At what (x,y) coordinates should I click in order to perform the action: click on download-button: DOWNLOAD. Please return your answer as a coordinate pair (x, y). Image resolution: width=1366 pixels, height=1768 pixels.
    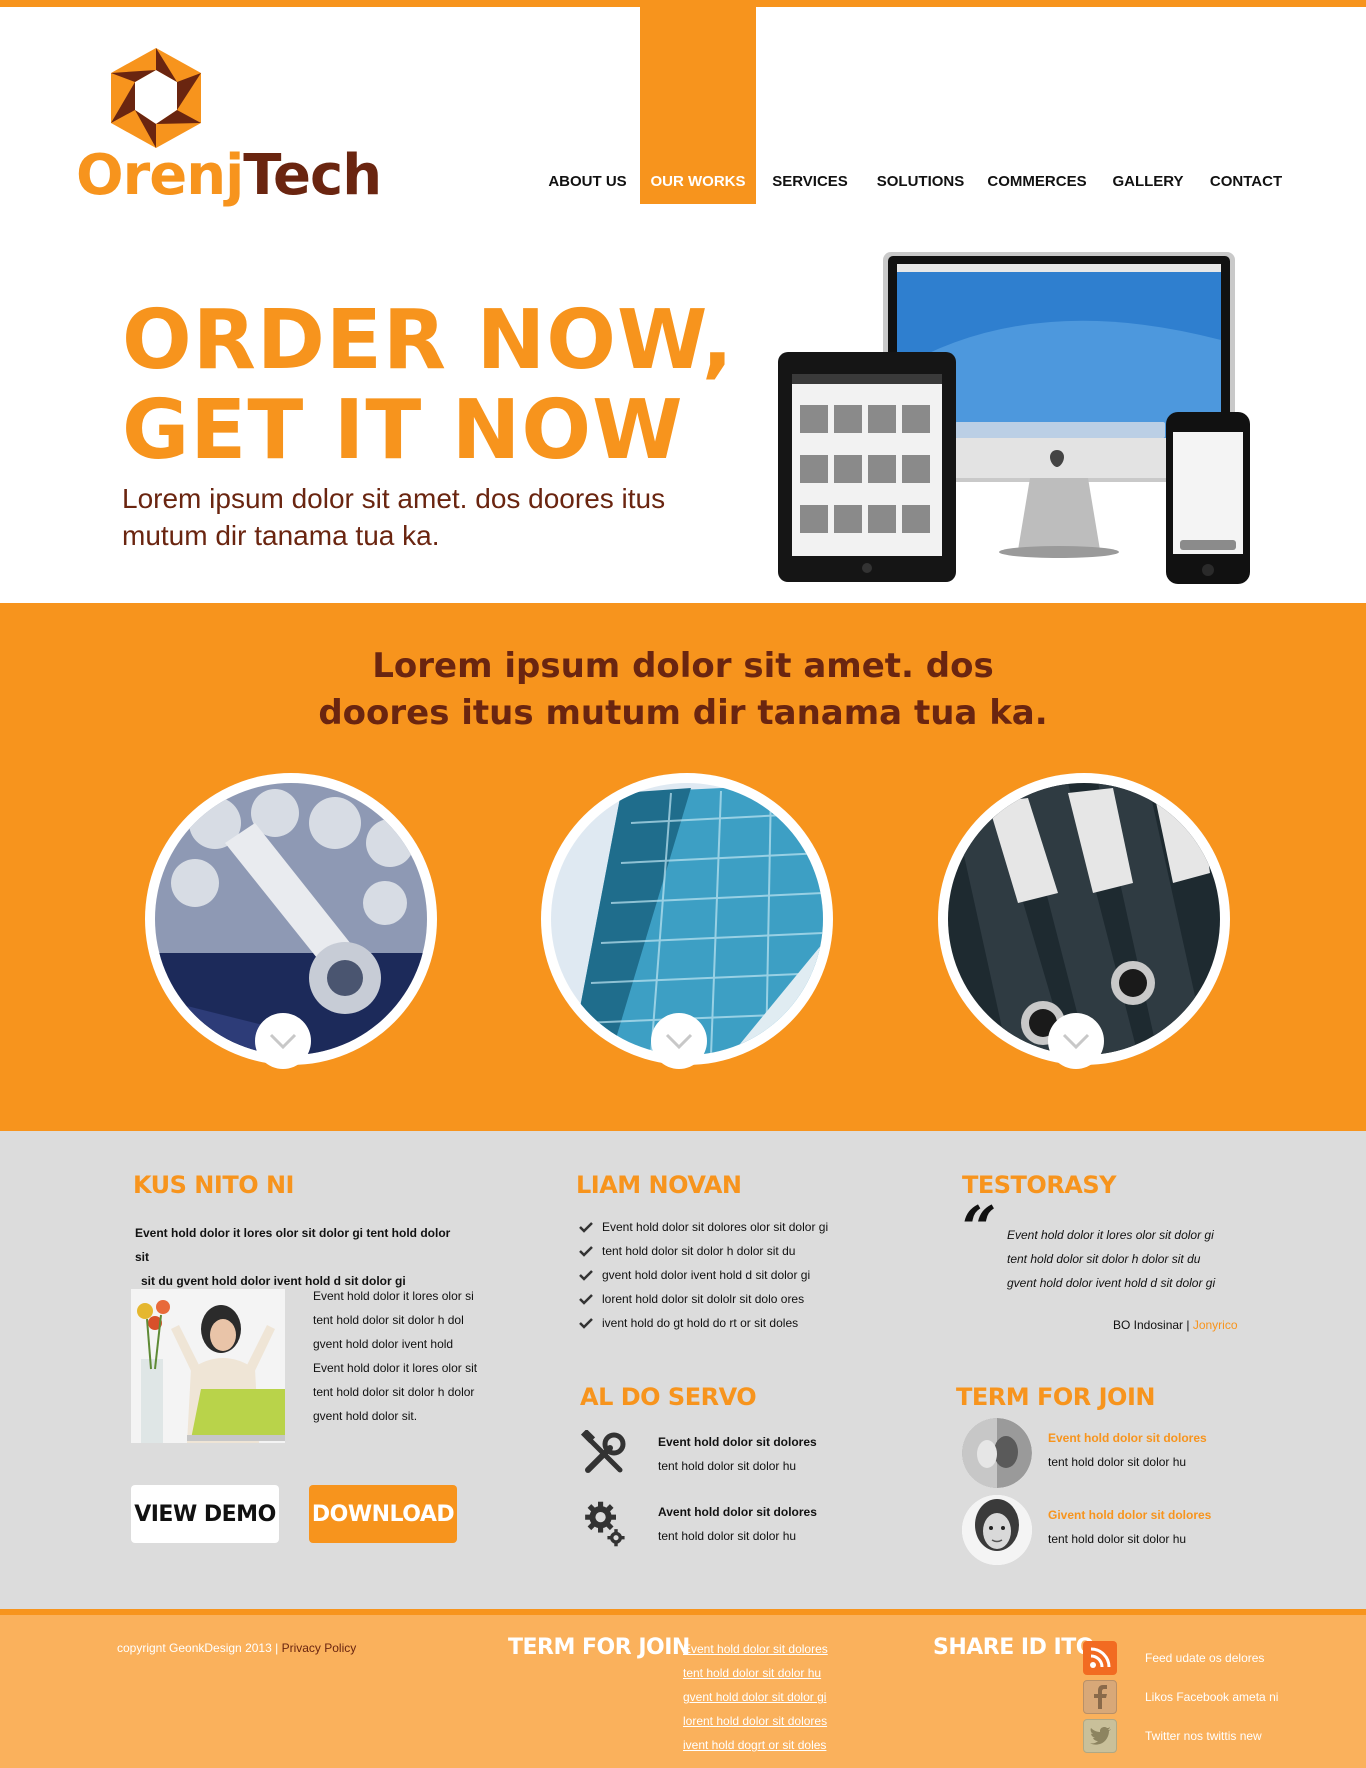
    Looking at the image, I should click on (383, 1514).